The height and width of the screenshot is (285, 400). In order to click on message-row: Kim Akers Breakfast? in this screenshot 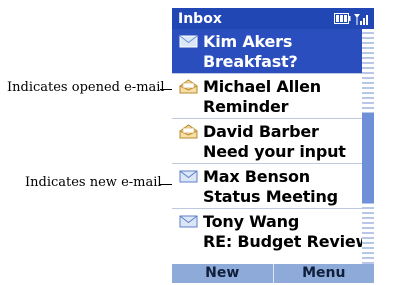, I will do `click(267, 51)`.